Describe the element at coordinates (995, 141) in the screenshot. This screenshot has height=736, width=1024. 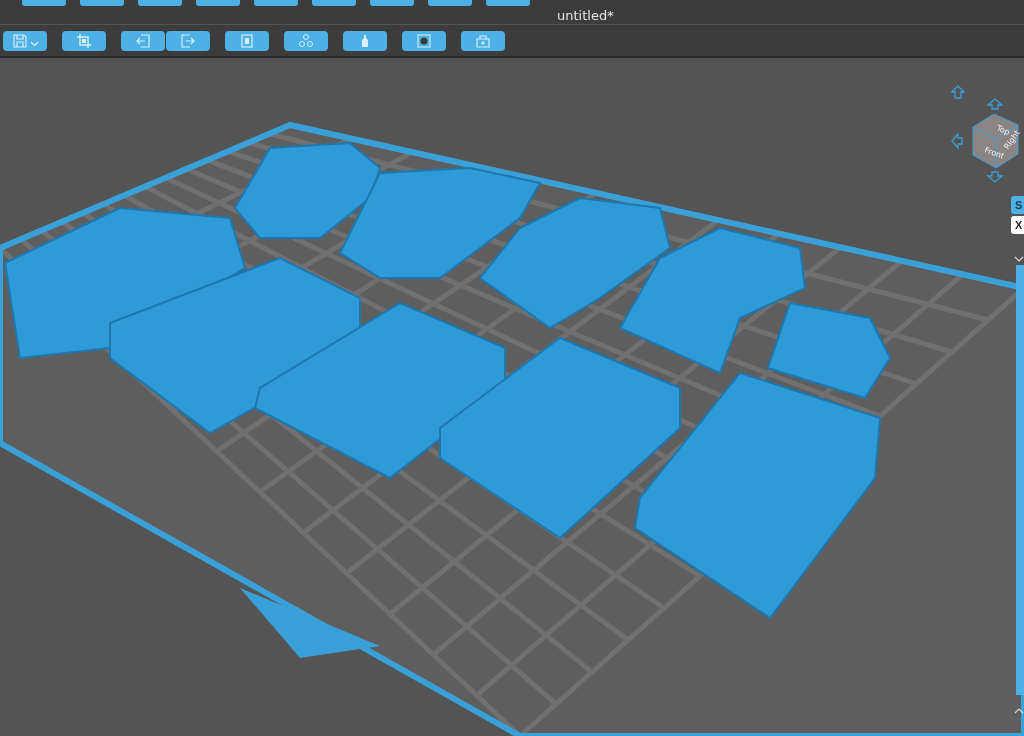
I see `view-cube` at that location.